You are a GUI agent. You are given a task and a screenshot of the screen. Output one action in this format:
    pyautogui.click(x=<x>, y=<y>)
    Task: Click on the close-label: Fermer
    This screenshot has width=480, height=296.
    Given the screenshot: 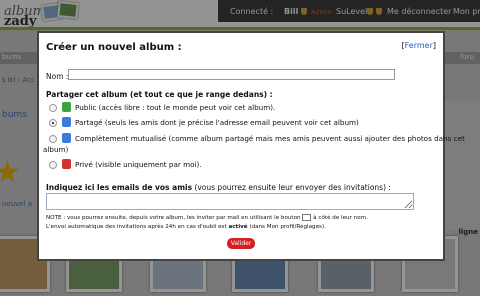 What is the action you would take?
    pyautogui.click(x=419, y=45)
    